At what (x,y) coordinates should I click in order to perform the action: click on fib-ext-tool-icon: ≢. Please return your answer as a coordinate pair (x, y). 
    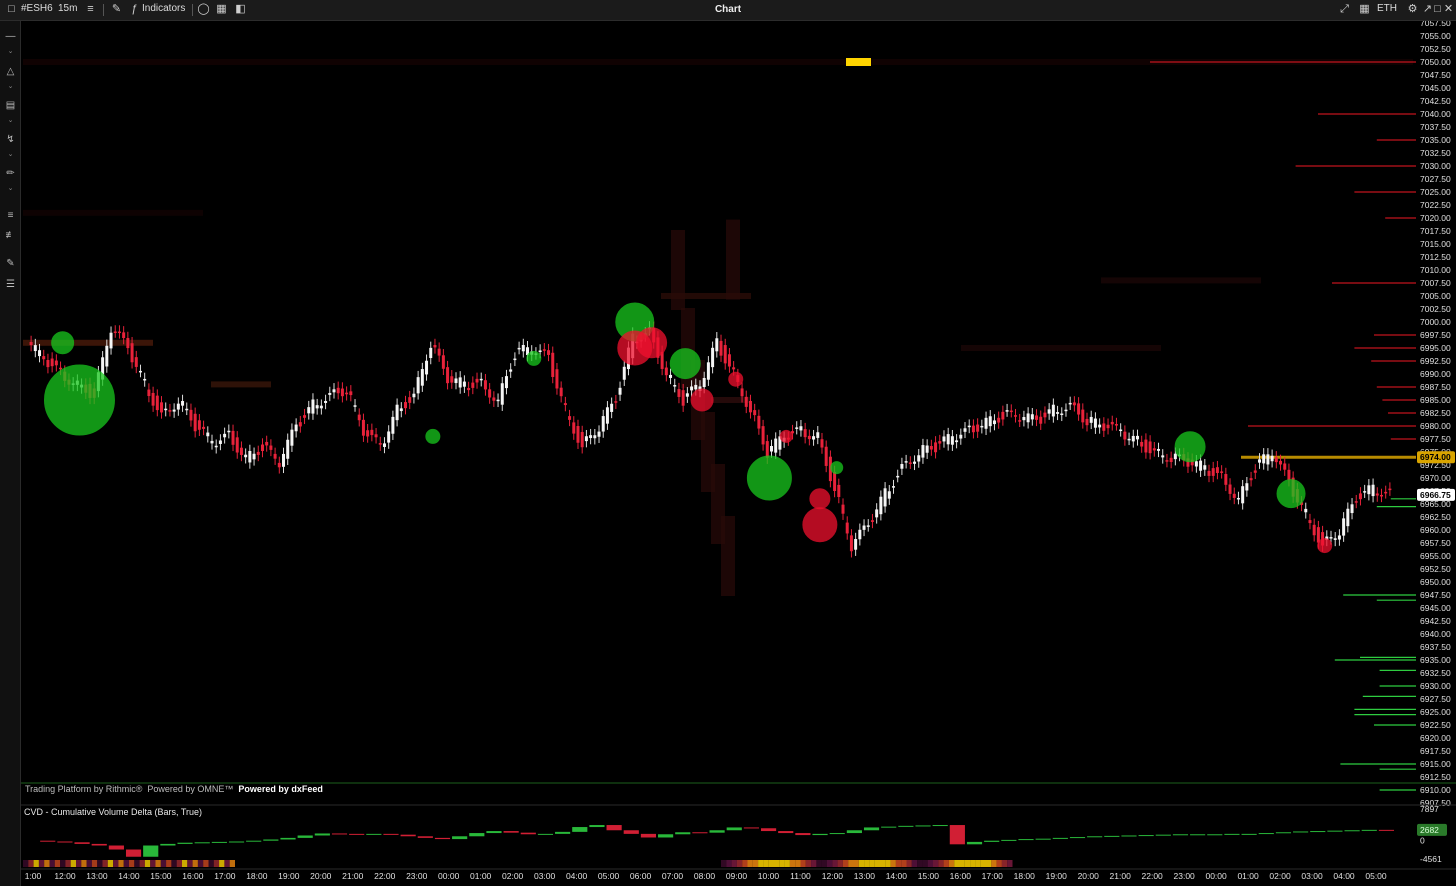
    Looking at the image, I should click on (10, 235).